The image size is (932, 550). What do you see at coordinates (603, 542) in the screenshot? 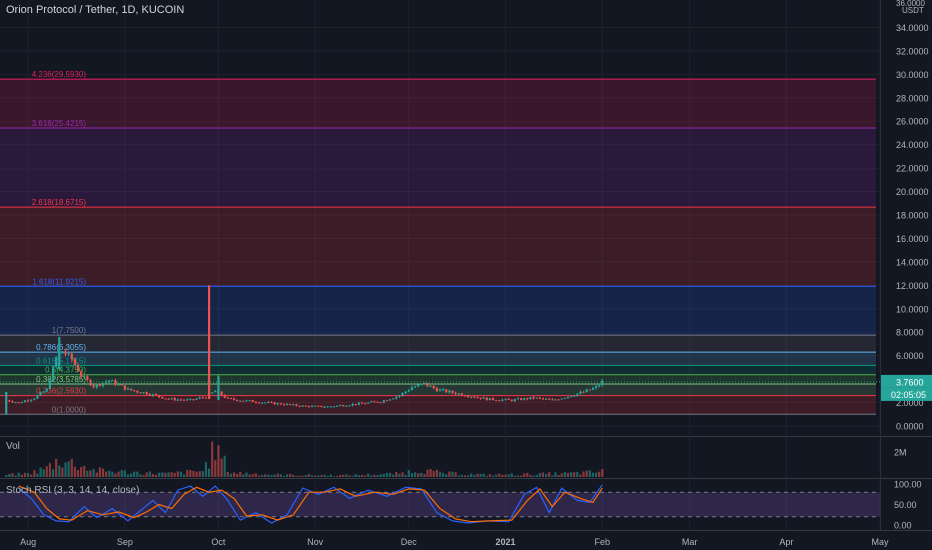
I see `time-tick-label: Feb` at bounding box center [603, 542].